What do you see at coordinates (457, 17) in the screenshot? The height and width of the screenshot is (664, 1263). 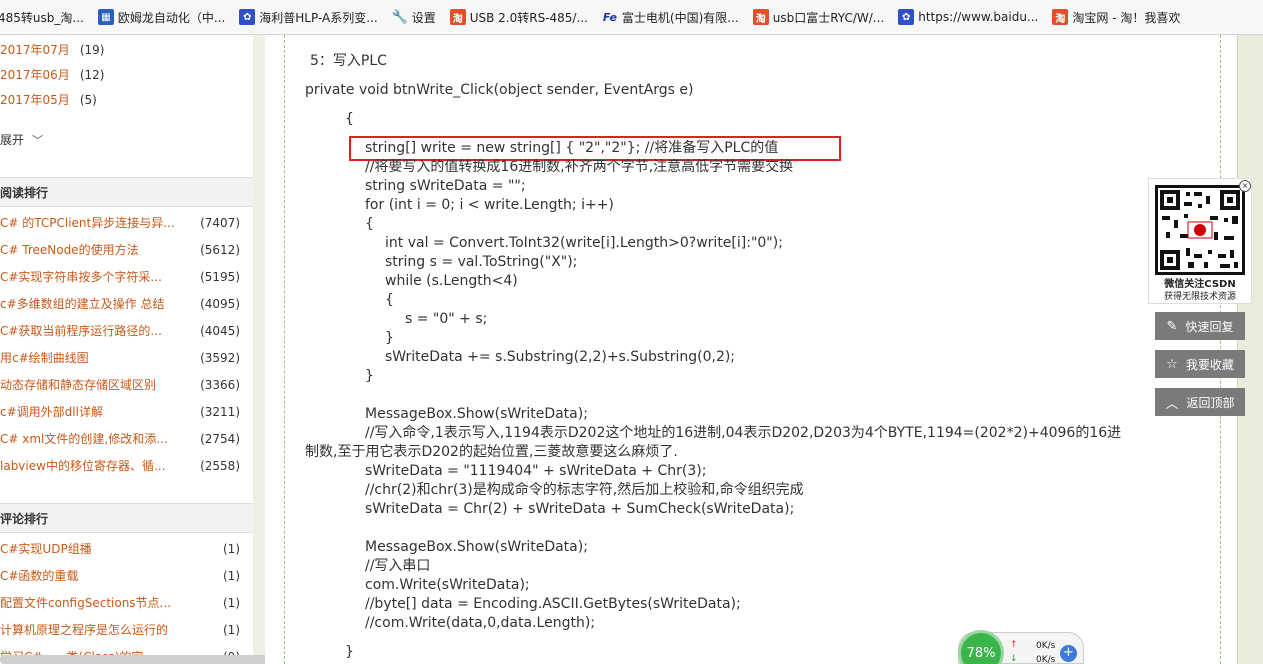 I see `taobao-icon: 淘` at bounding box center [457, 17].